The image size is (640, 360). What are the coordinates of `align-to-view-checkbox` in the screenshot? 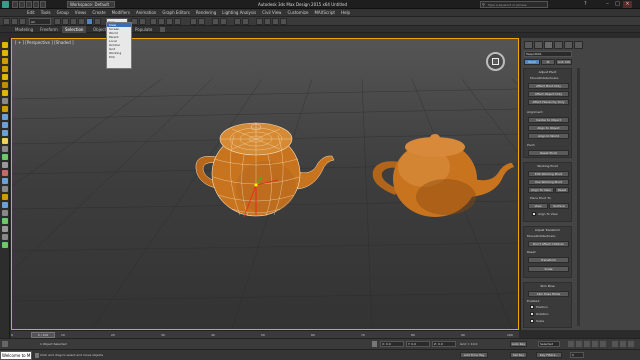 It's located at (534, 214).